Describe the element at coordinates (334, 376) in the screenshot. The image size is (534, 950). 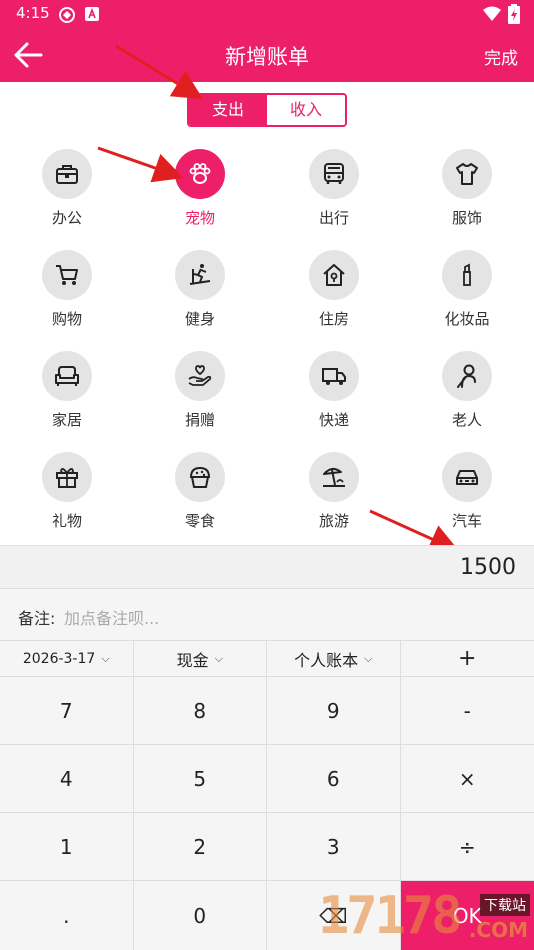
I see `truck-icon` at that location.